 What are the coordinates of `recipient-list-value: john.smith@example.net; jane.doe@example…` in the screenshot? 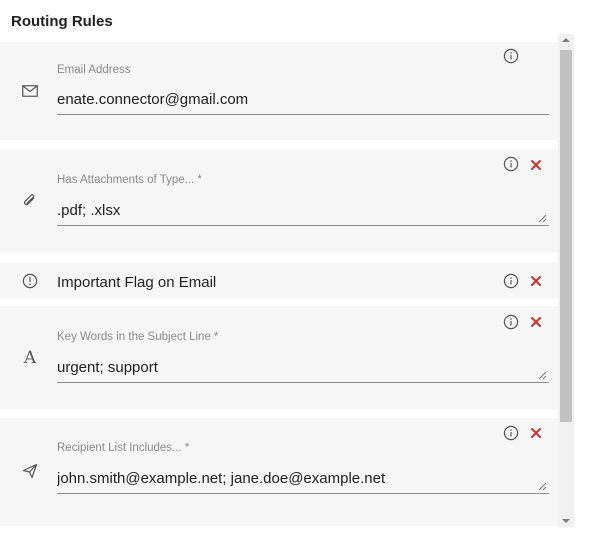 It's located at (221, 478).